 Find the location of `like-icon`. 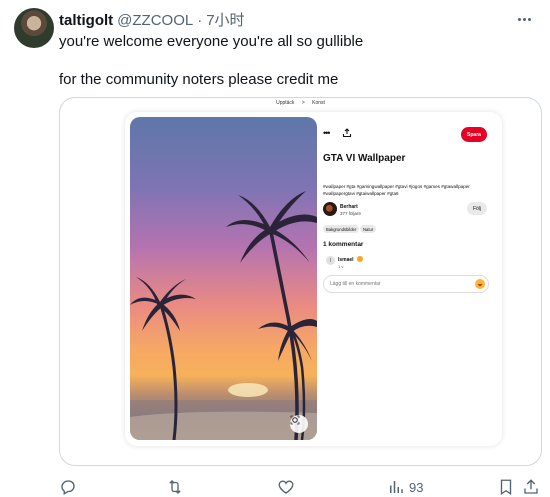

like-icon is located at coordinates (286, 487).